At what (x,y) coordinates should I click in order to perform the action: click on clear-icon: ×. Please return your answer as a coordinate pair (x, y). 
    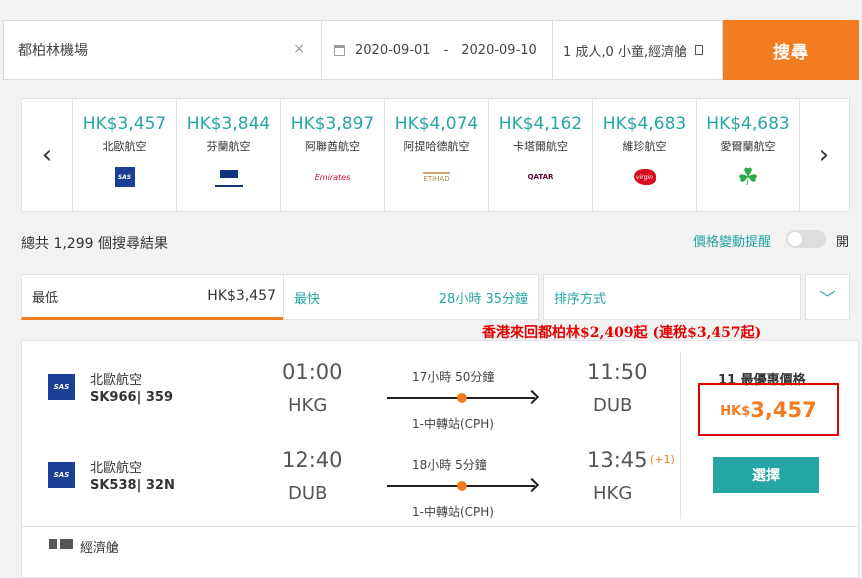
    Looking at the image, I should click on (299, 49).